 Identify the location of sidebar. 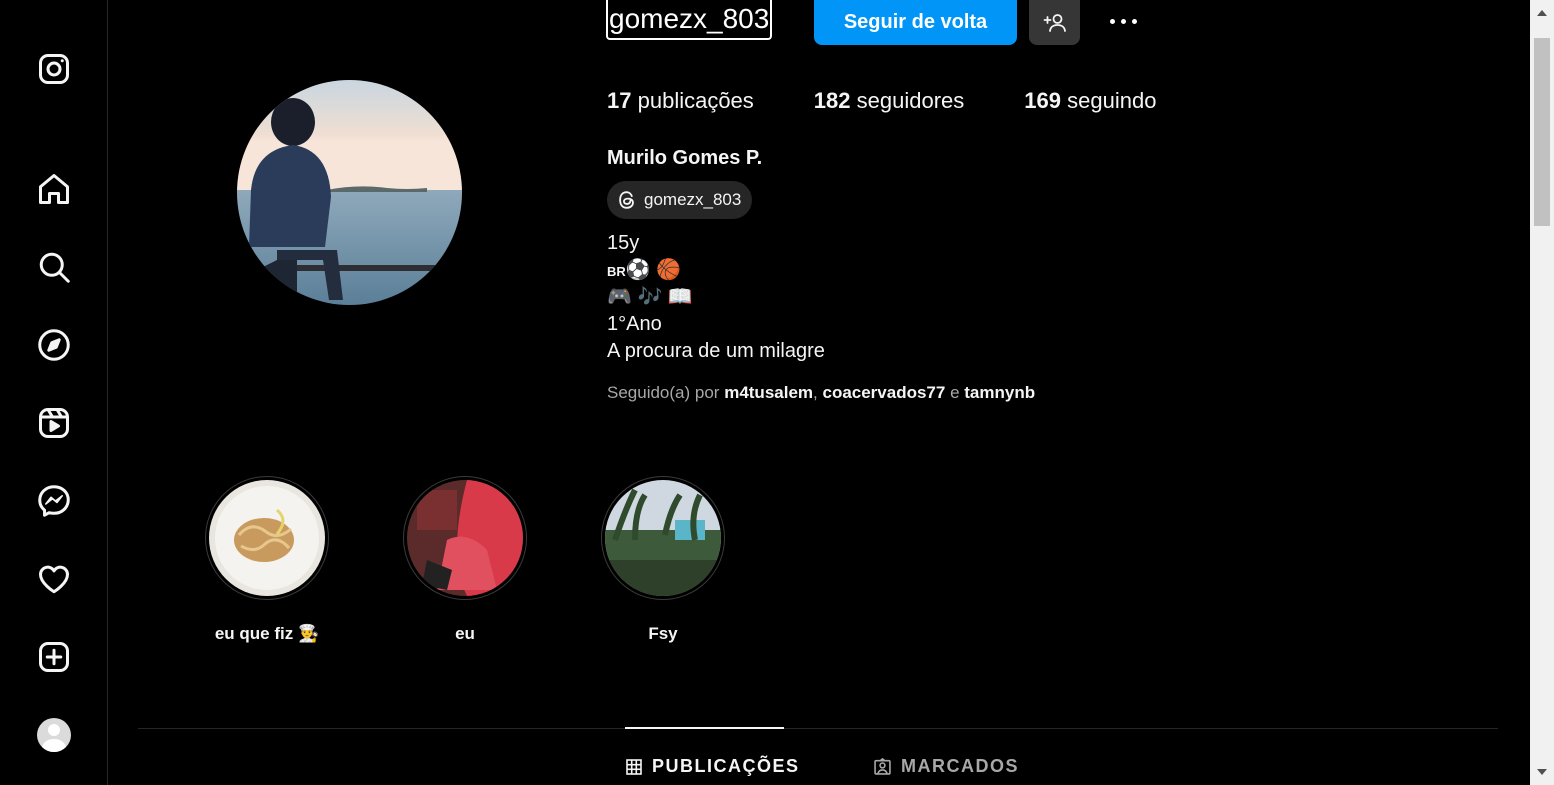
(54, 392).